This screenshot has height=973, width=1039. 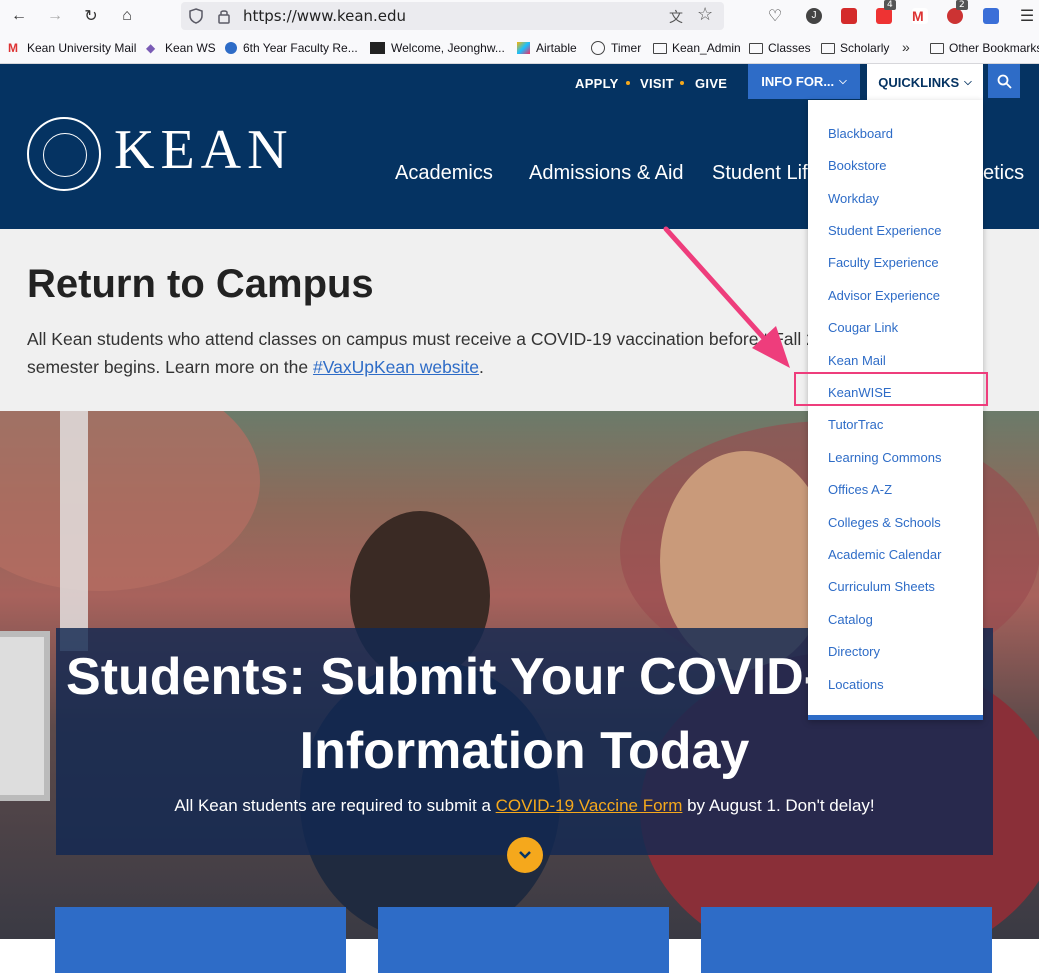 What do you see at coordinates (856, 684) in the screenshot?
I see `quicklink-locations: Locations` at bounding box center [856, 684].